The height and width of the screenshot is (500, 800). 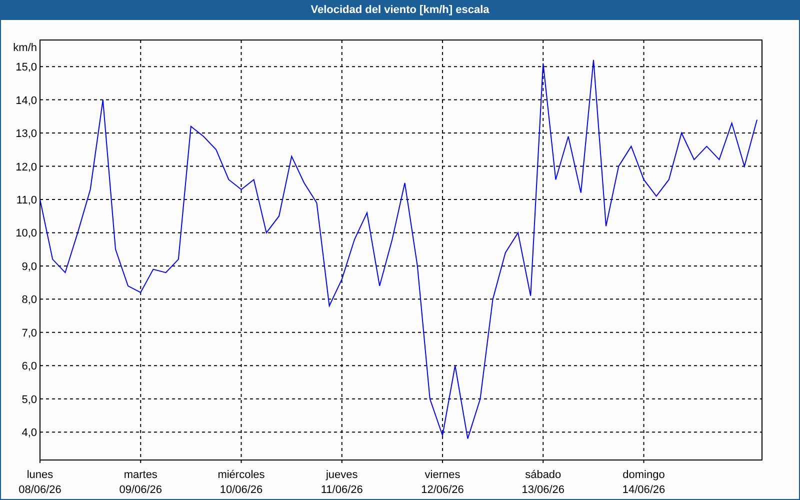 What do you see at coordinates (543, 483) in the screenshot?
I see `x-tick-label: sábado 13/06/26` at bounding box center [543, 483].